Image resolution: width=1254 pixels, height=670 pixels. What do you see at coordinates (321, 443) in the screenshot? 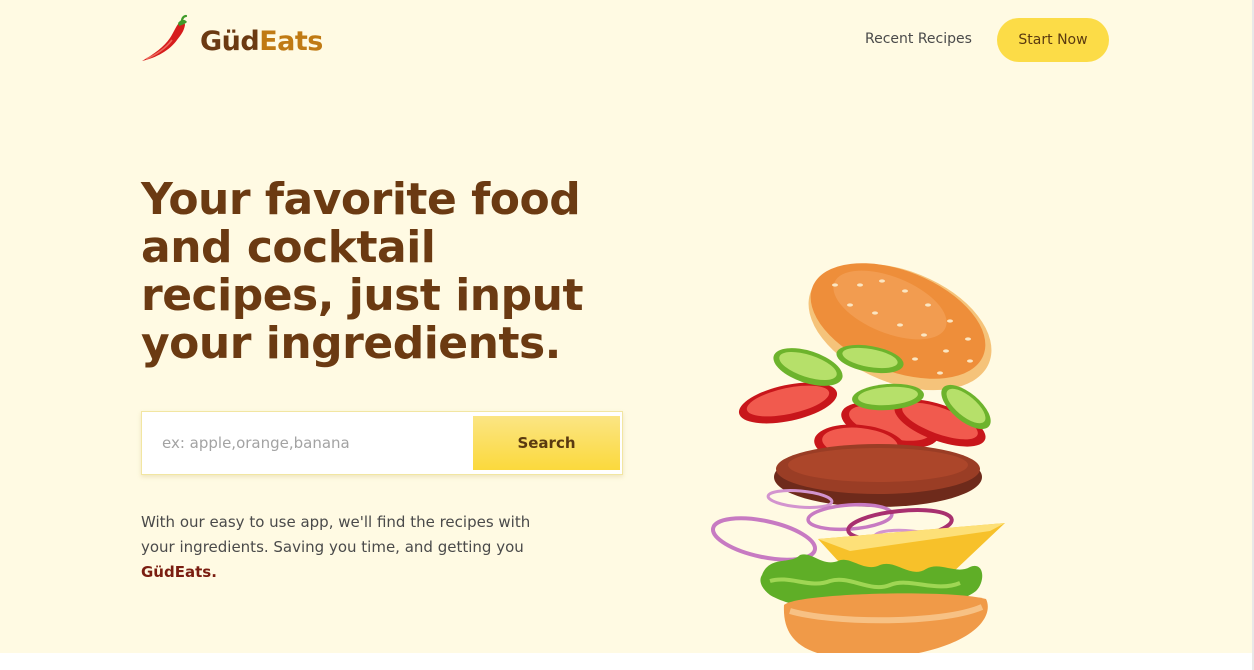
I see `search-input` at bounding box center [321, 443].